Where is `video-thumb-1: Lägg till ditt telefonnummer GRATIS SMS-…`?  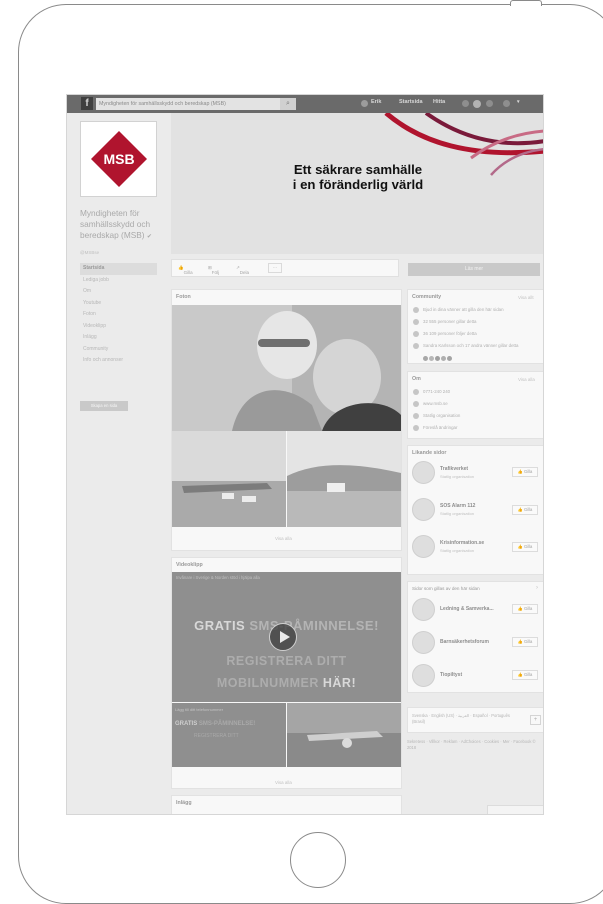
video-thumb-1: Lägg till ditt telefonnummer GRATIS SMS-… is located at coordinates (229, 735).